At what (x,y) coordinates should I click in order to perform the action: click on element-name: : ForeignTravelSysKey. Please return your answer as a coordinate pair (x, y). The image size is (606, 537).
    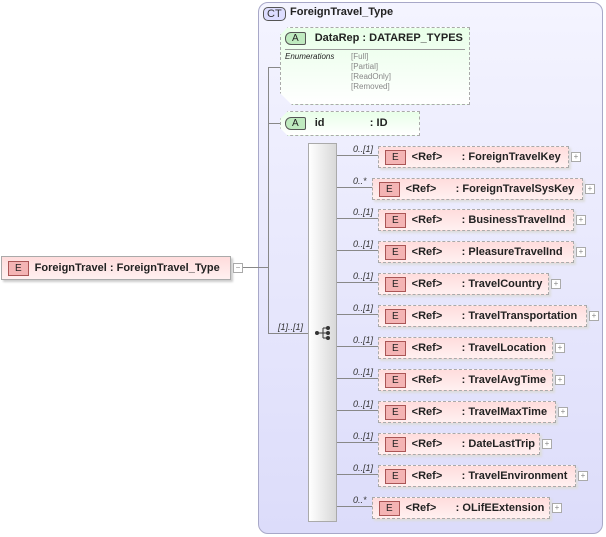
    Looking at the image, I should click on (515, 189).